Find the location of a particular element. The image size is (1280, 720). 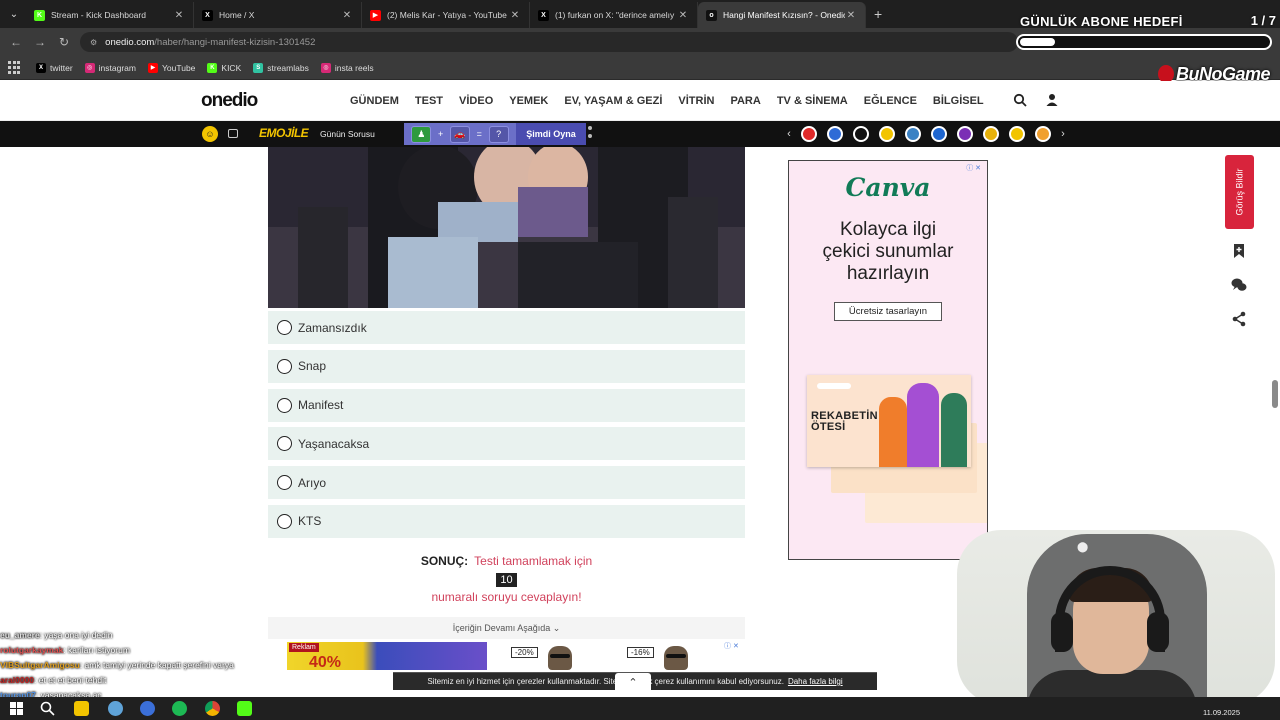

share-icon is located at coordinates (1239, 319).